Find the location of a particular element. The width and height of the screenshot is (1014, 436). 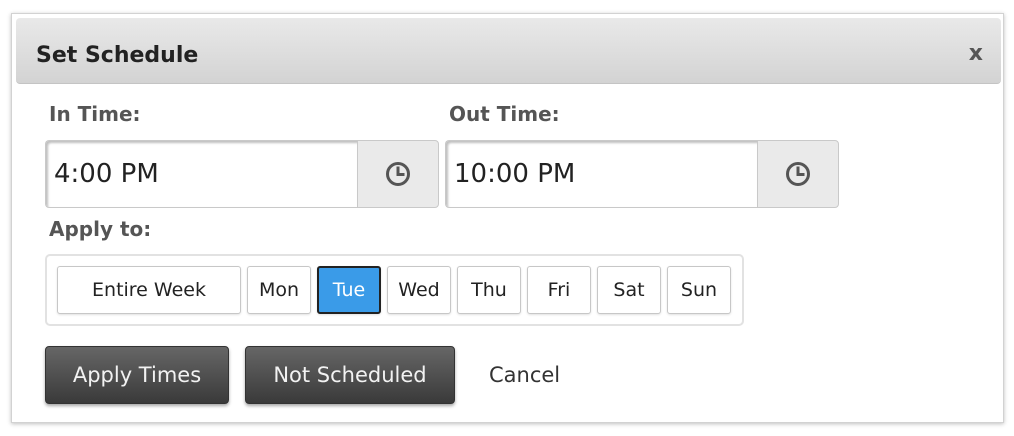

close-button: x is located at coordinates (976, 54).